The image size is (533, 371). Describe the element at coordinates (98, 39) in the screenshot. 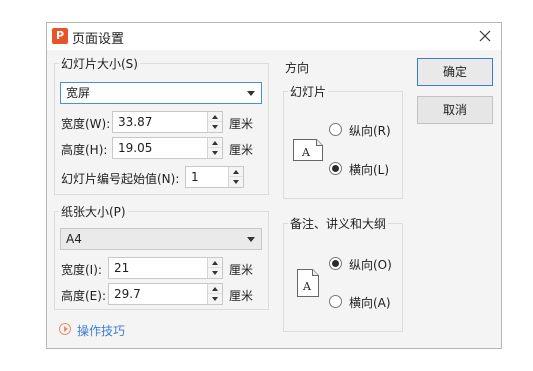

I see `dialog-title: 页面设置` at that location.